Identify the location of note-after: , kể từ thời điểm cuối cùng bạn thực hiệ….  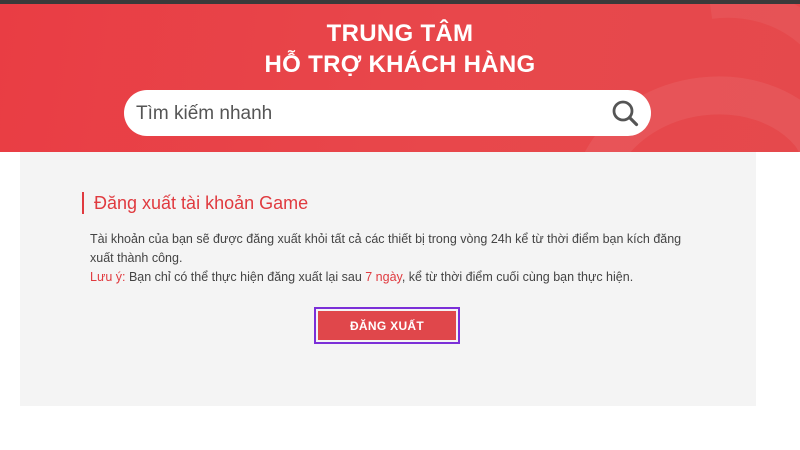
(517, 277).